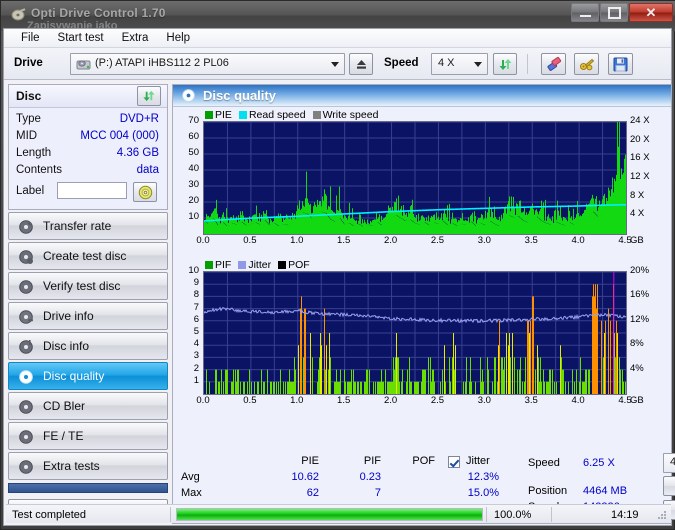 Image resolution: width=675 pixels, height=530 pixels. Describe the element at coordinates (81, 38) in the screenshot. I see `menu-start-test: Start test` at that location.